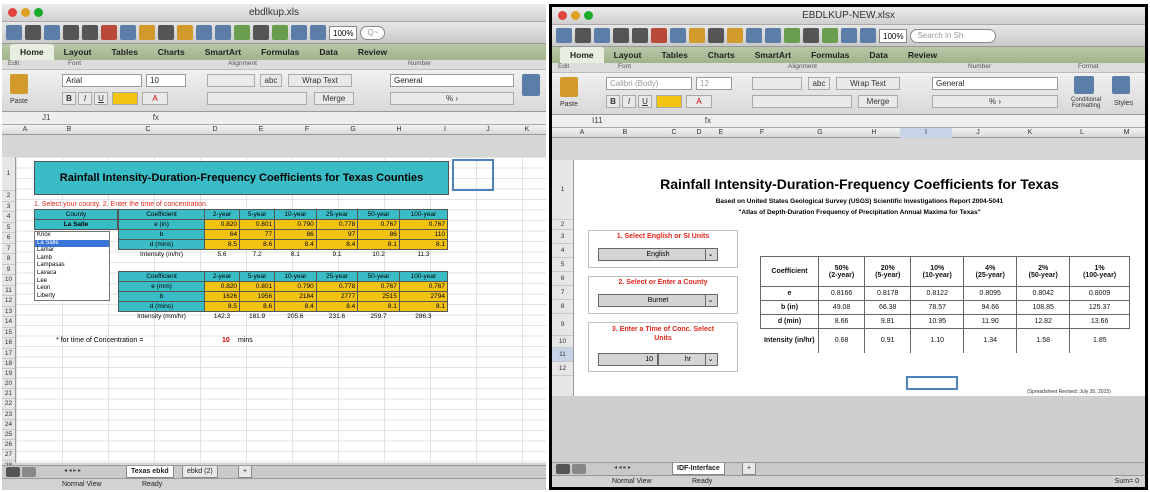 The height and width of the screenshot is (492, 1150). What do you see at coordinates (72, 251) in the screenshot?
I see `county-option: Lamar` at bounding box center [72, 251].